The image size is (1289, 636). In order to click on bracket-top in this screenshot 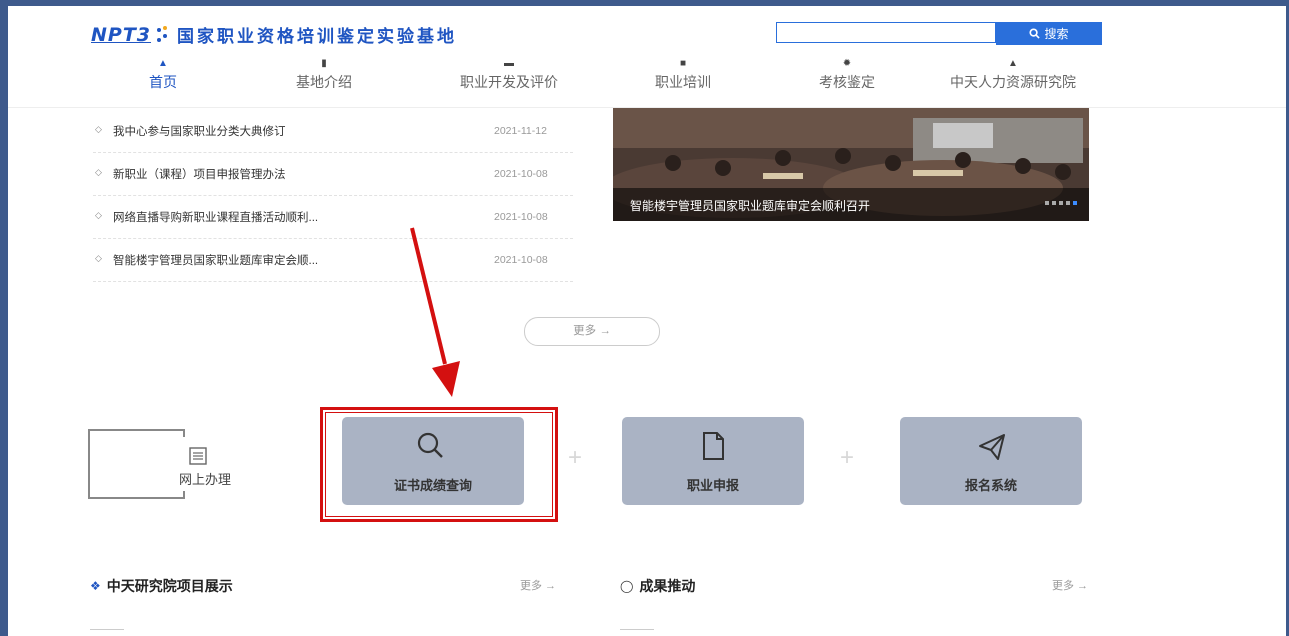, I will do `click(136, 430)`.